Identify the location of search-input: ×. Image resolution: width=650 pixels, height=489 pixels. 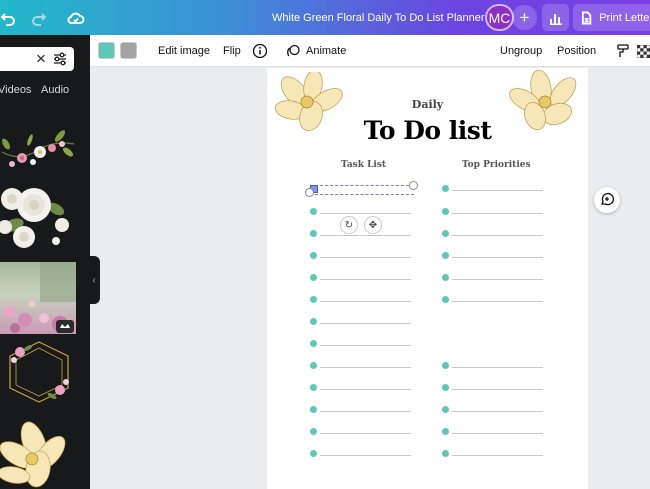
(37, 59).